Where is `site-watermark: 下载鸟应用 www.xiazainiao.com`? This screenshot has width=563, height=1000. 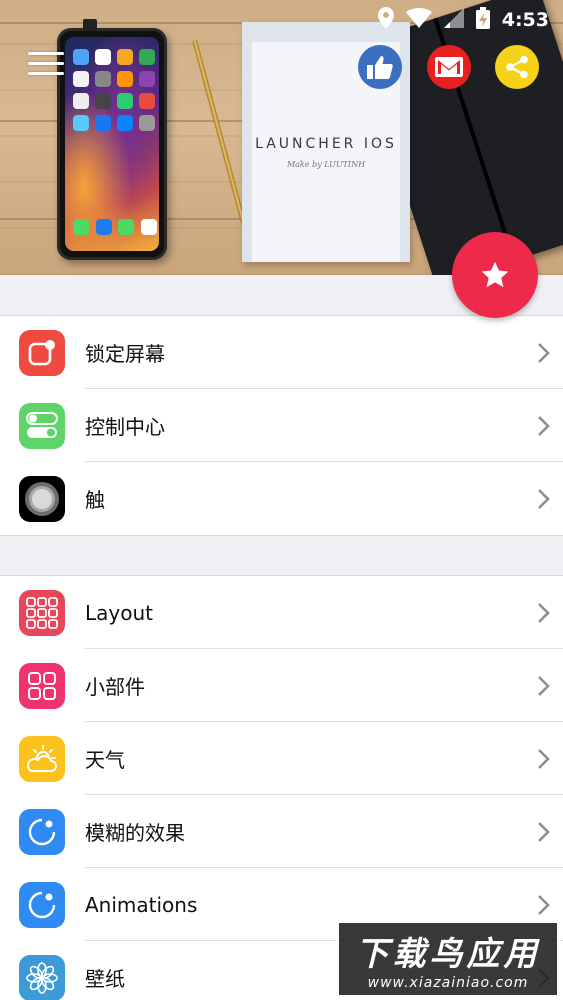 site-watermark: 下载鸟应用 www.xiazainiao.com is located at coordinates (448, 959).